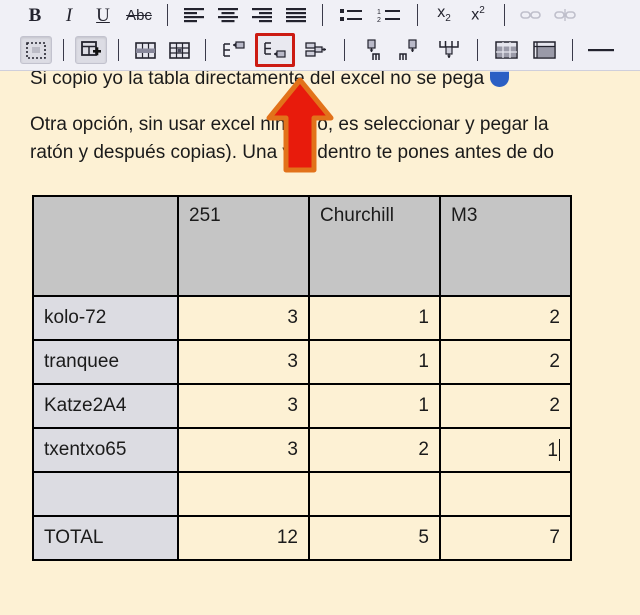 The image size is (640, 615). I want to click on table-row: tranquee 3 1 2, so click(302, 362).